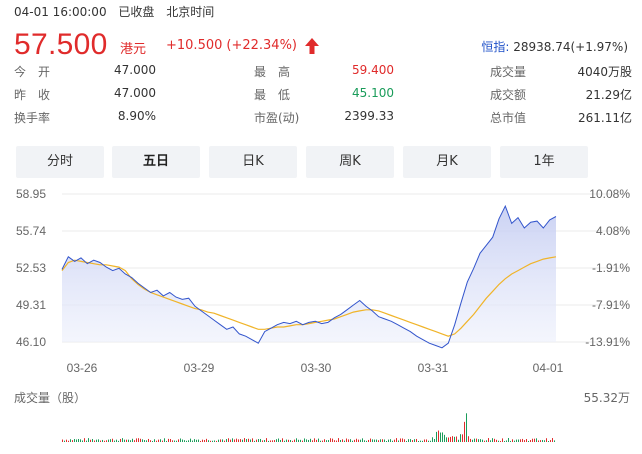 This screenshot has width=642, height=454. What do you see at coordinates (373, 70) in the screenshot?
I see `high-value: 59.400` at bounding box center [373, 70].